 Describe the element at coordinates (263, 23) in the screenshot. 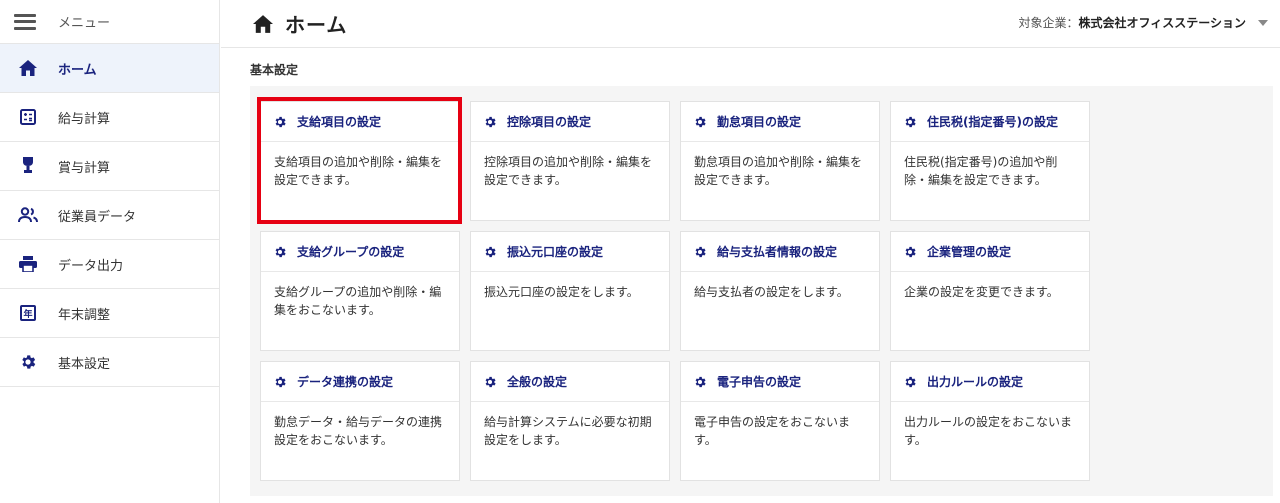

I see `page-home-icon` at that location.